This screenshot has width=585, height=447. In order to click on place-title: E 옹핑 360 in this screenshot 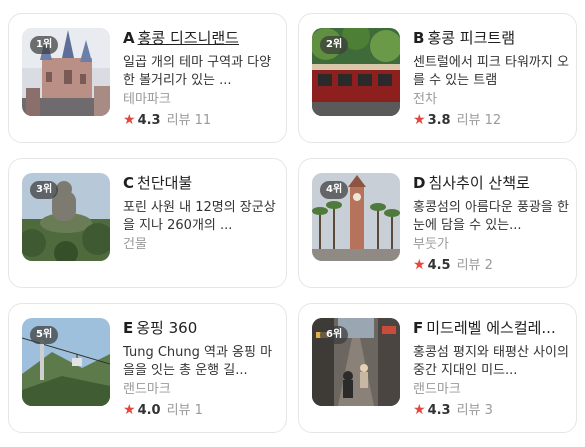, I will do `click(201, 328)`.